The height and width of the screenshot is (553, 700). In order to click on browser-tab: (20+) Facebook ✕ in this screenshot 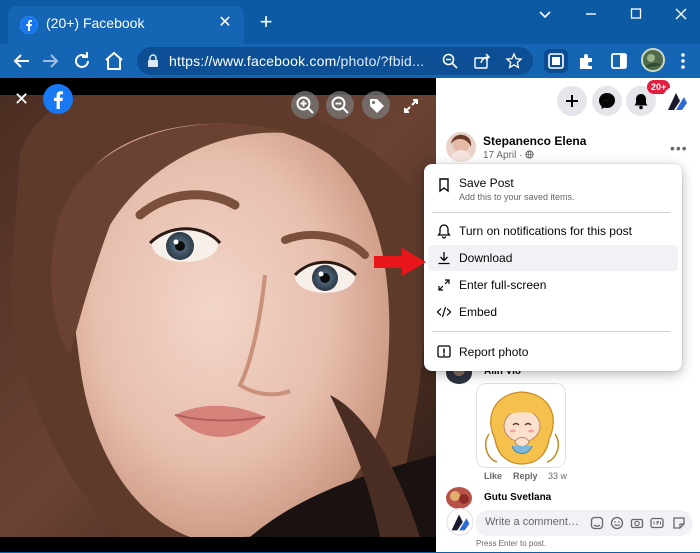, I will do `click(126, 25)`.